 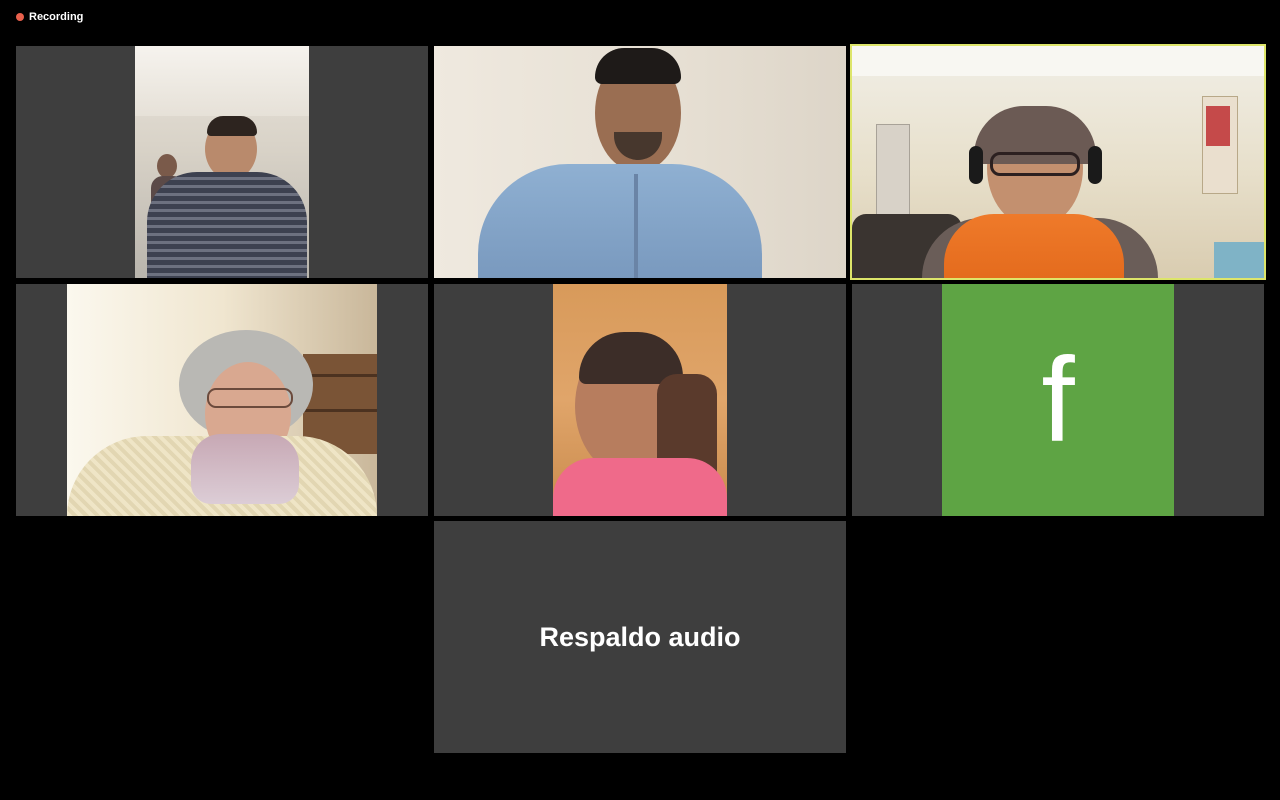 I want to click on participant-avatar: f, so click(x=1058, y=400).